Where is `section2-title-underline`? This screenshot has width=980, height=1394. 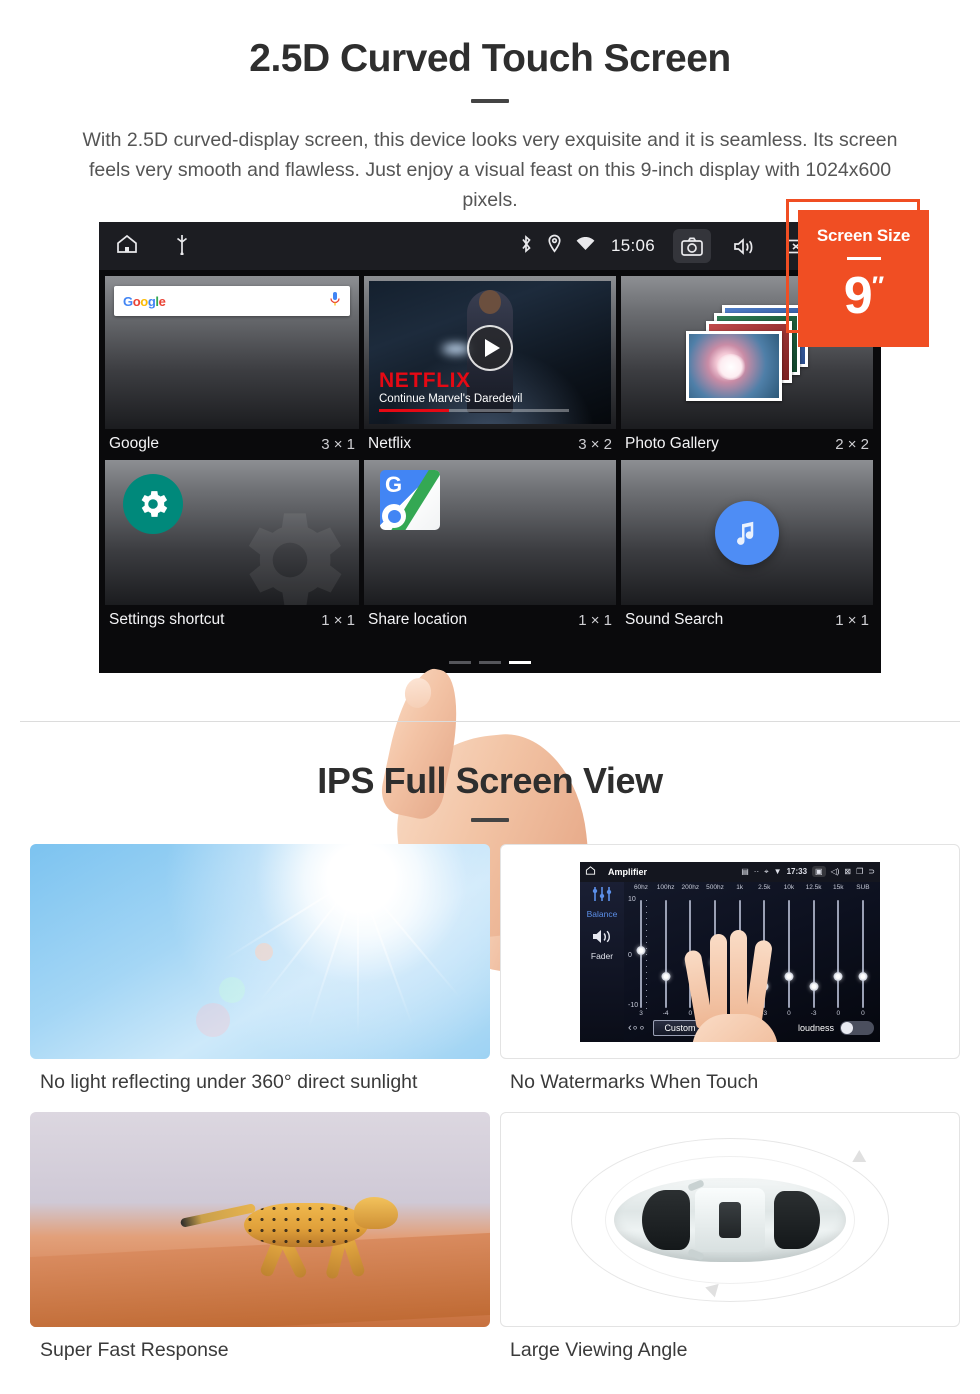 section2-title-underline is located at coordinates (490, 820).